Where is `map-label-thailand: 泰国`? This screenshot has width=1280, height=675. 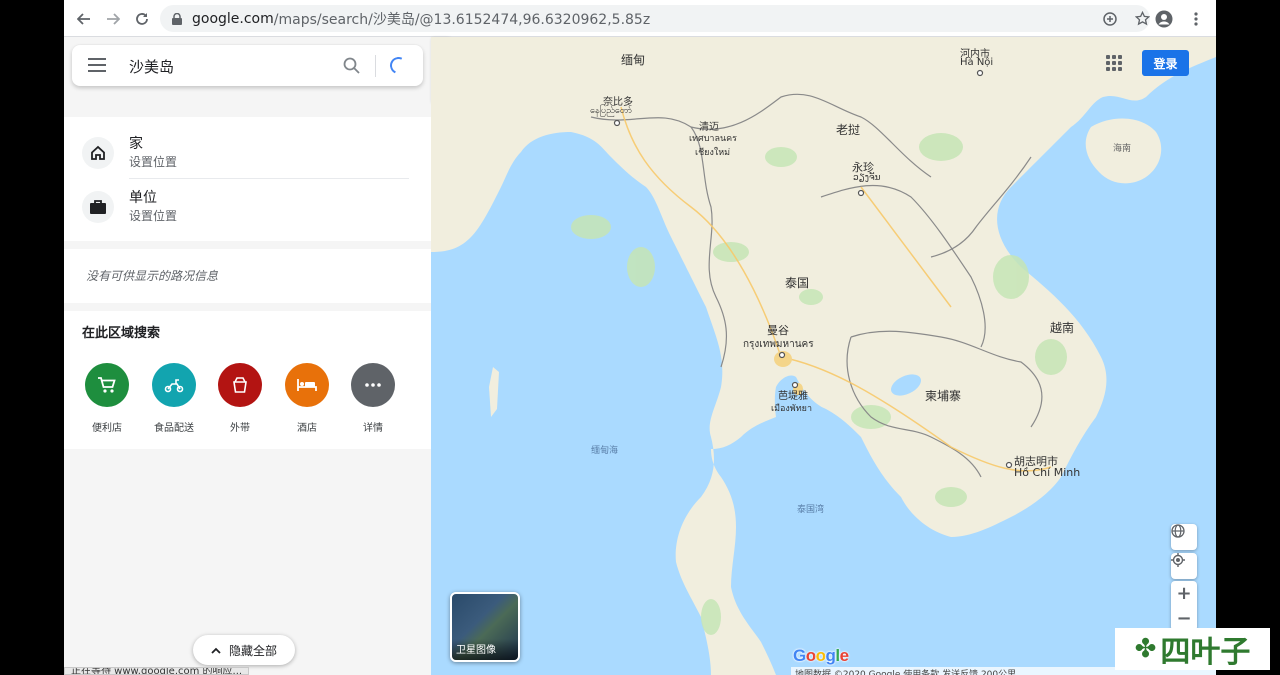
map-label-thailand: 泰国 is located at coordinates (797, 283).